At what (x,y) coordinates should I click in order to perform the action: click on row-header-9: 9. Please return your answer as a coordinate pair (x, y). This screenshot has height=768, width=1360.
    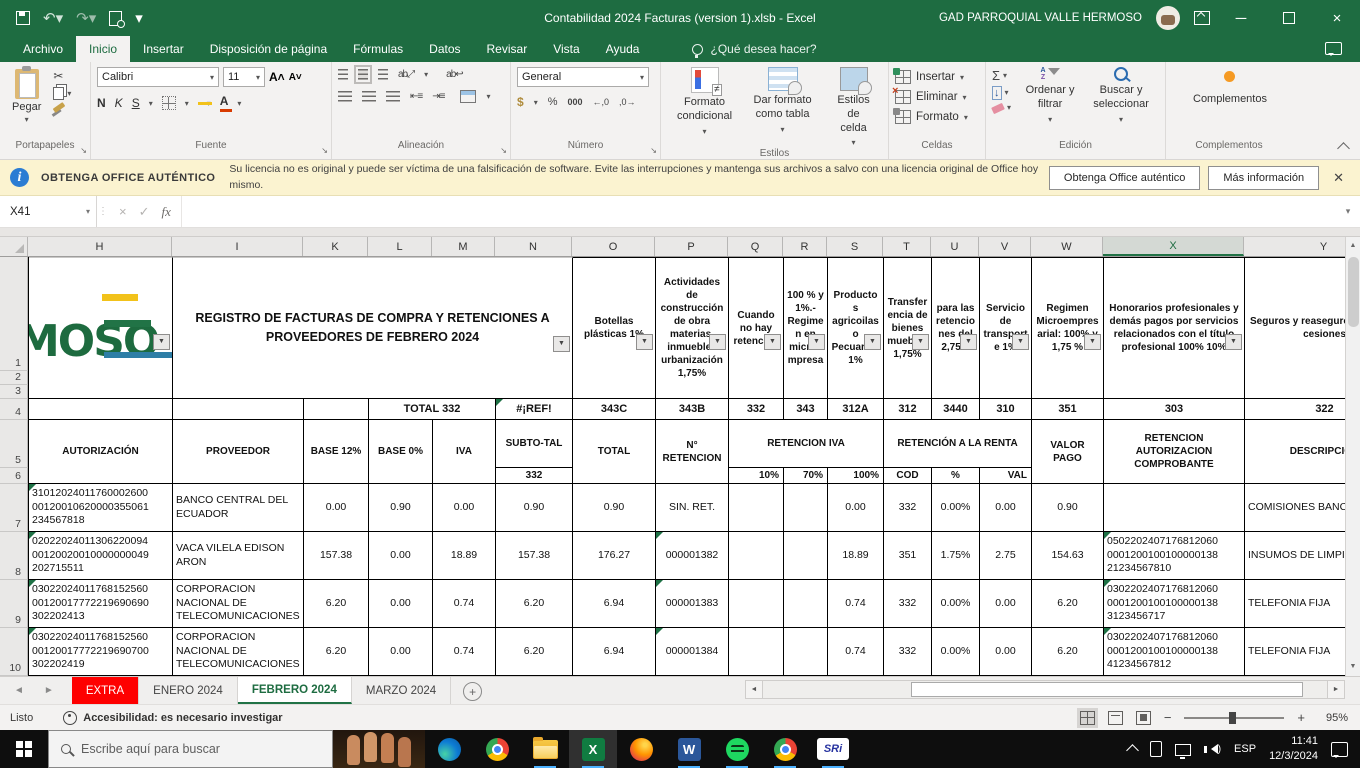
    Looking at the image, I should click on (14, 604).